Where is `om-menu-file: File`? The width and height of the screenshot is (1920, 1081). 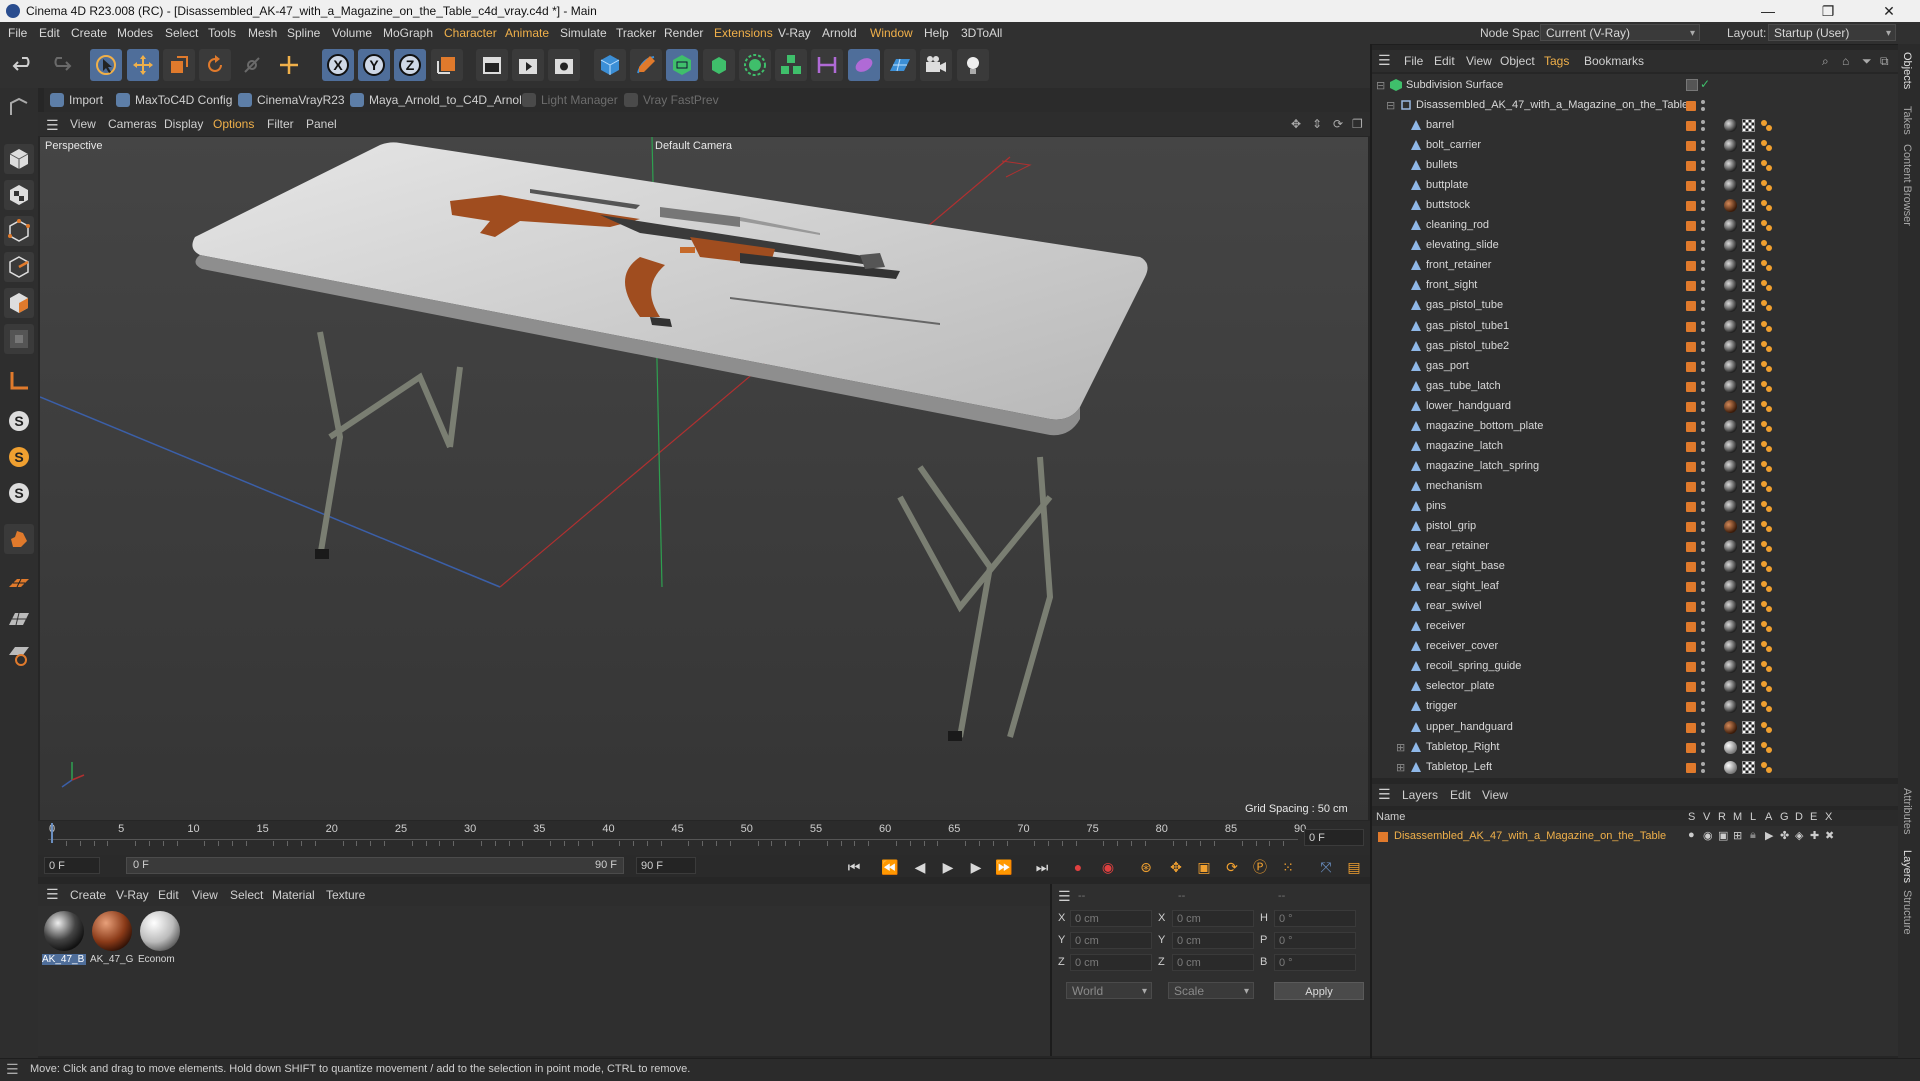 om-menu-file: File is located at coordinates (1413, 61).